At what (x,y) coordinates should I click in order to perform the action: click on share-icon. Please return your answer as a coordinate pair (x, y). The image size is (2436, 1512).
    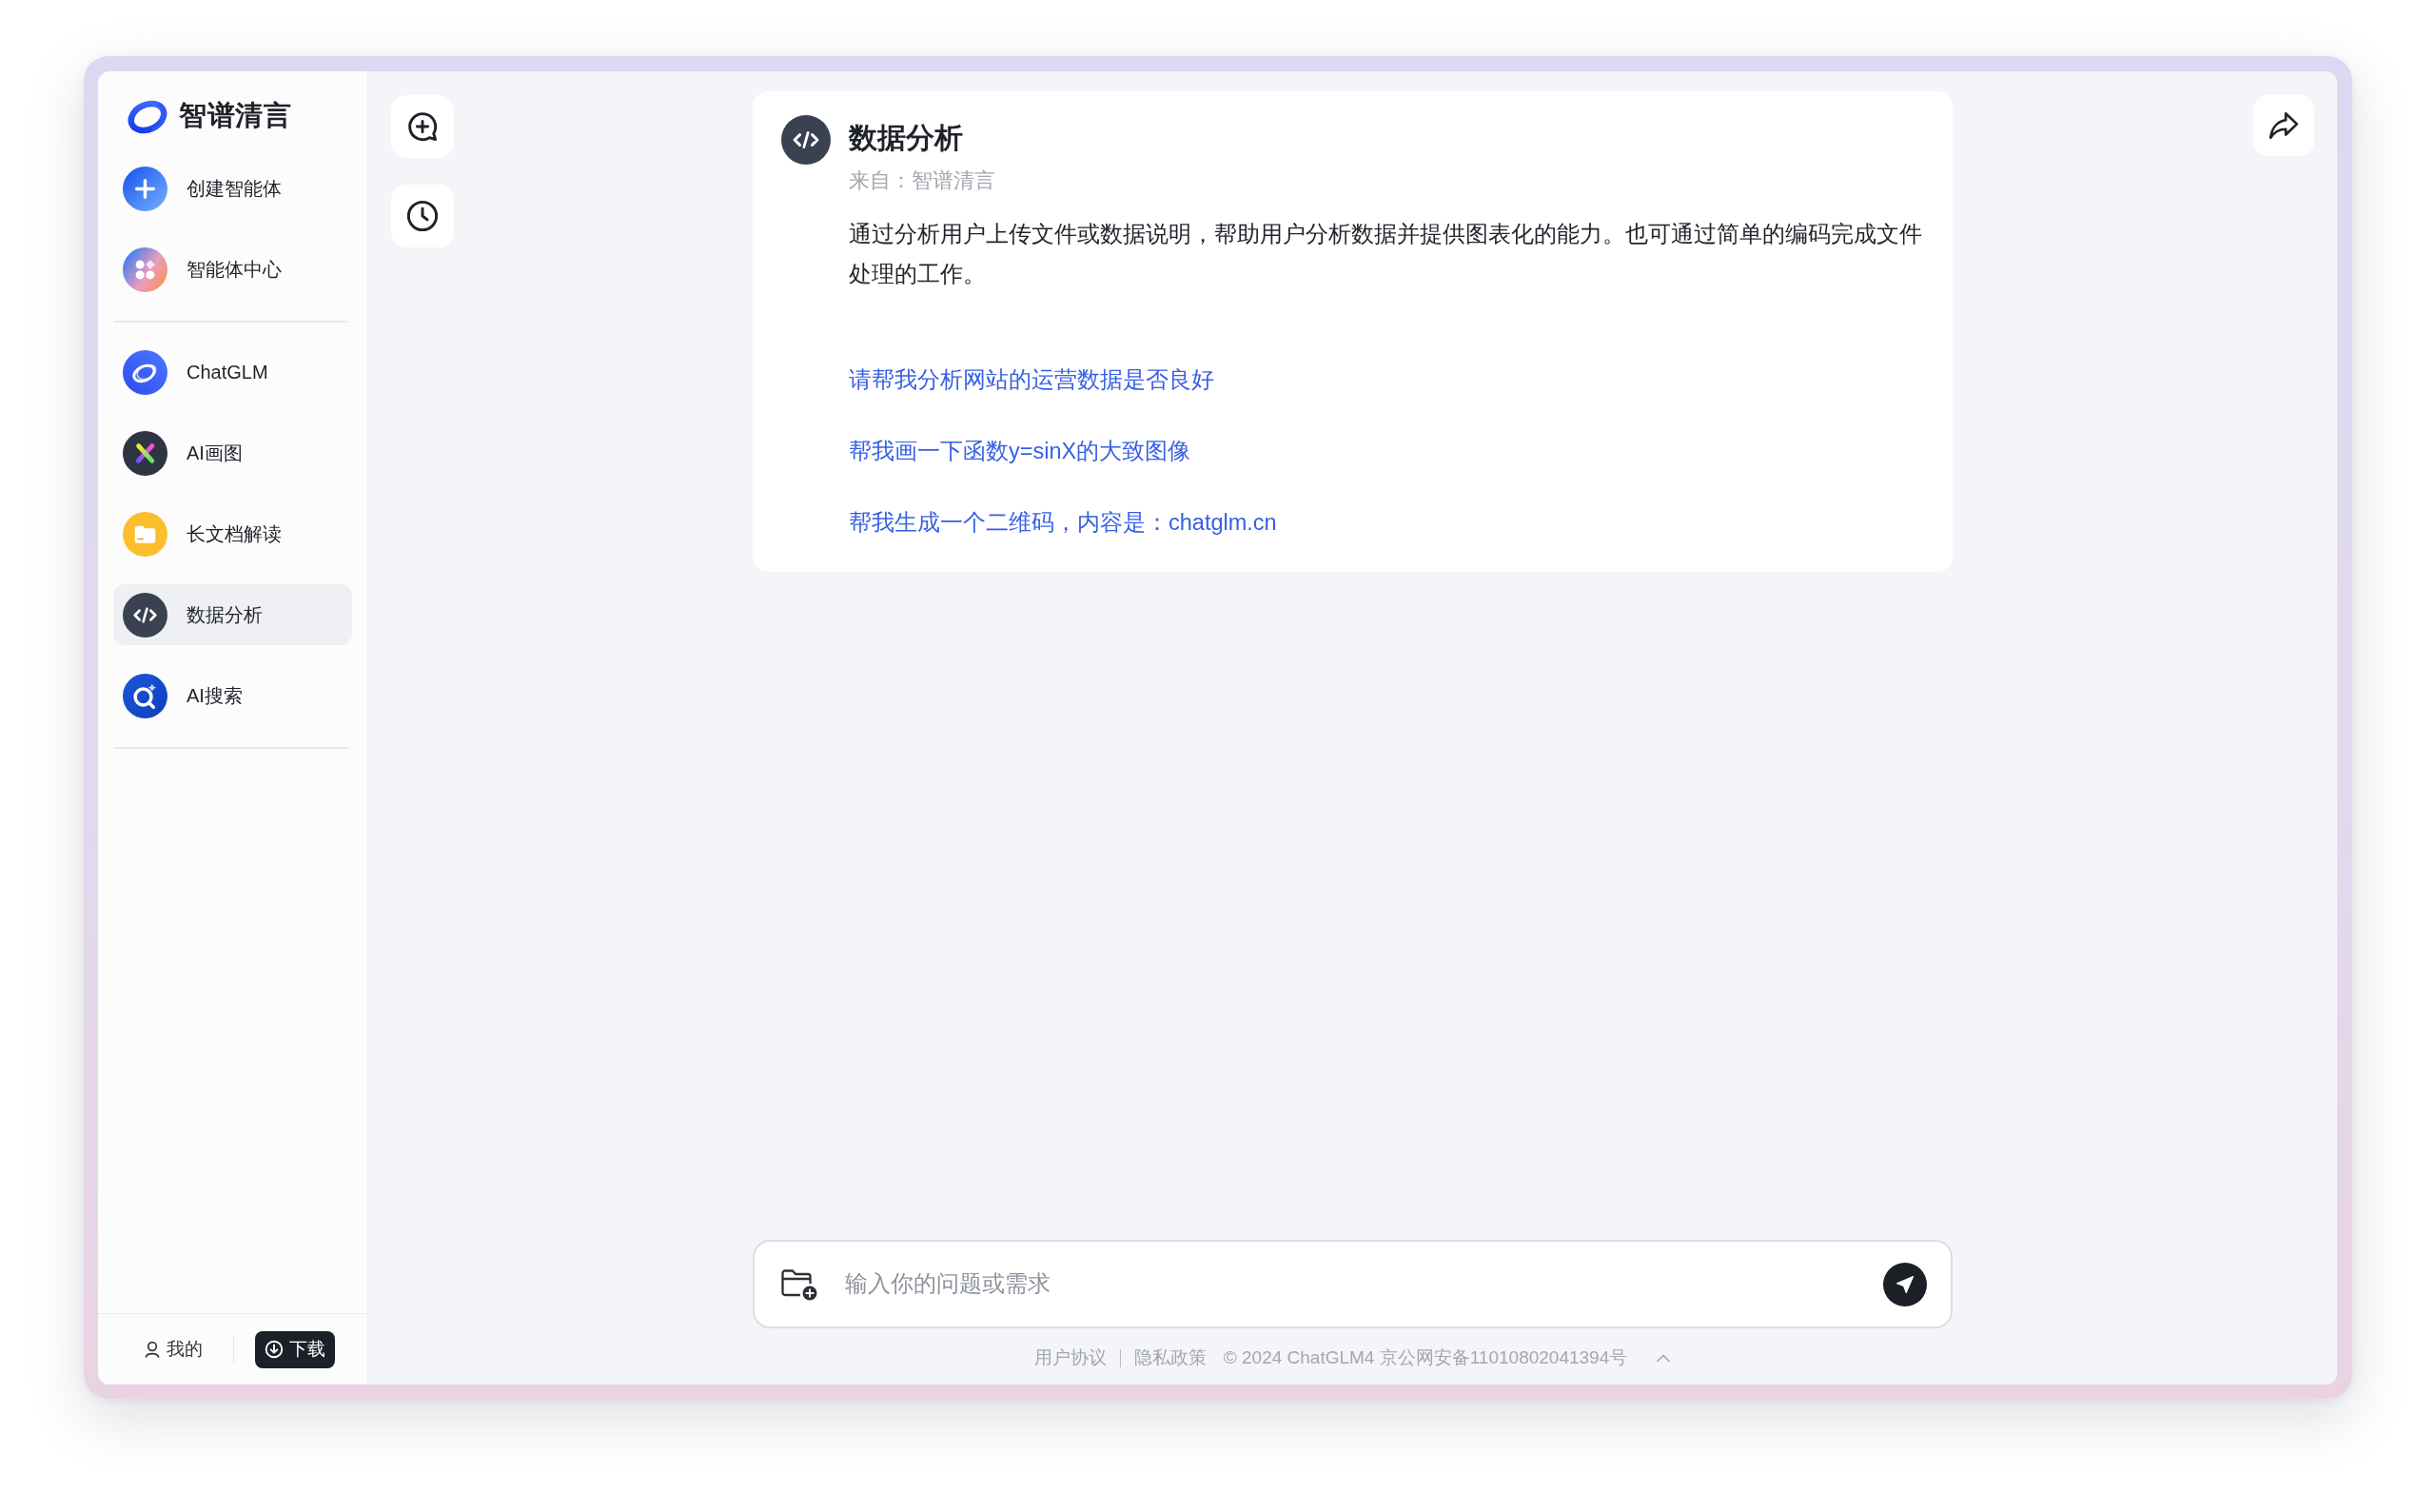
    Looking at the image, I should click on (2284, 125).